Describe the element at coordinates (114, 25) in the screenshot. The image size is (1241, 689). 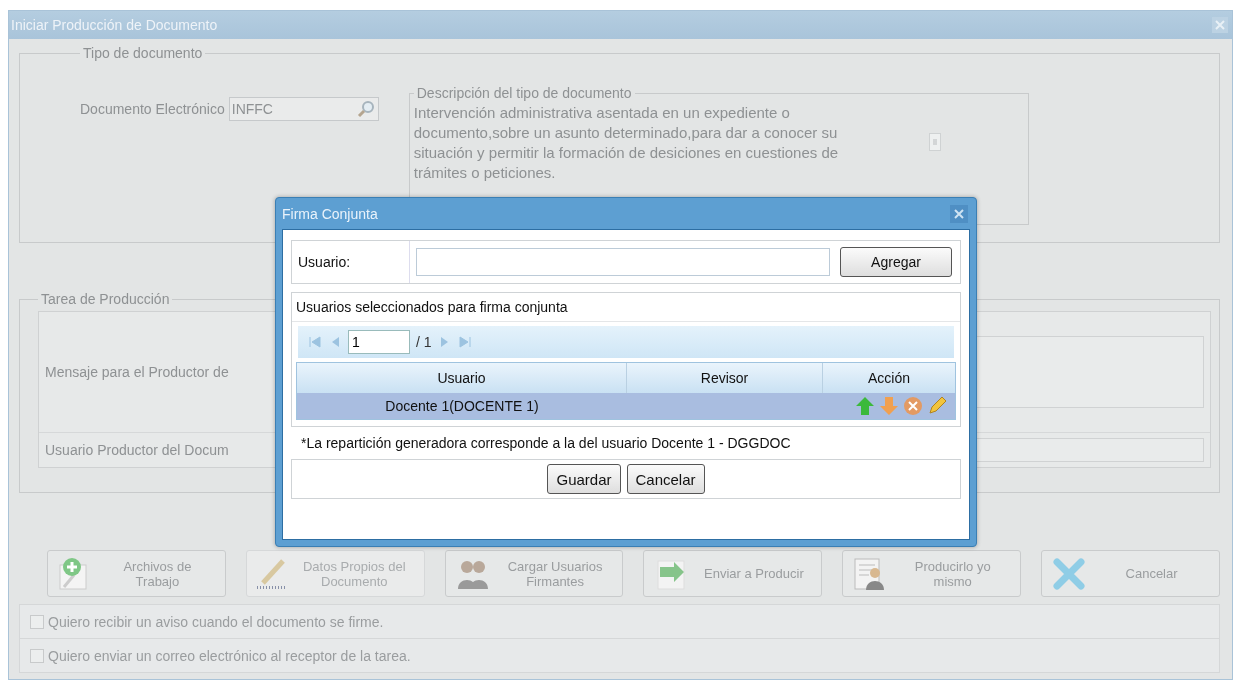
I see `window-title: Iniciar Producción de Documento` at that location.